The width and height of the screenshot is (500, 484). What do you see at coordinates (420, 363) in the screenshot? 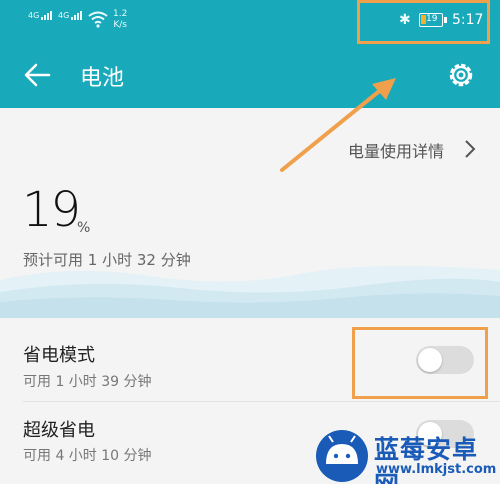
I see `toggle-annotation-box` at bounding box center [420, 363].